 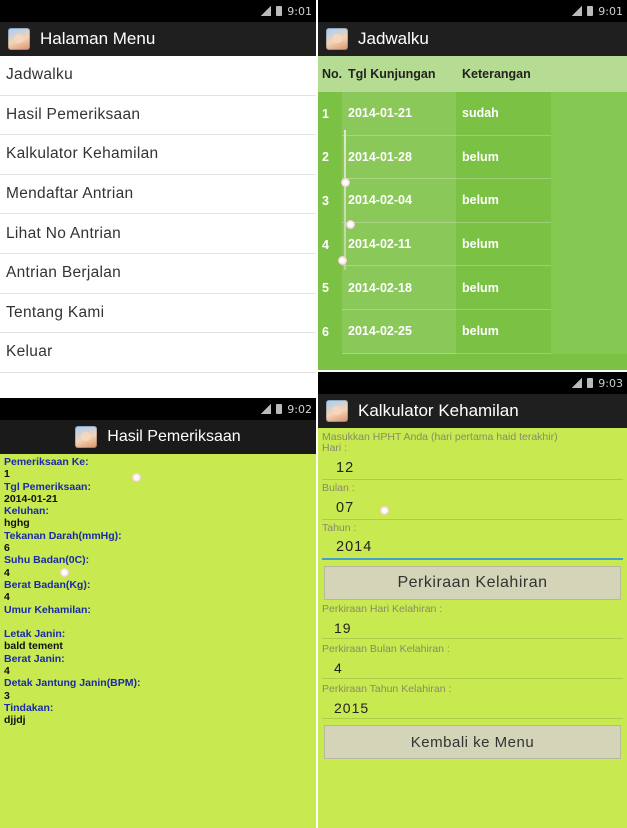 What do you see at coordinates (338, 488) in the screenshot?
I see `bulan-label: Bulan :` at bounding box center [338, 488].